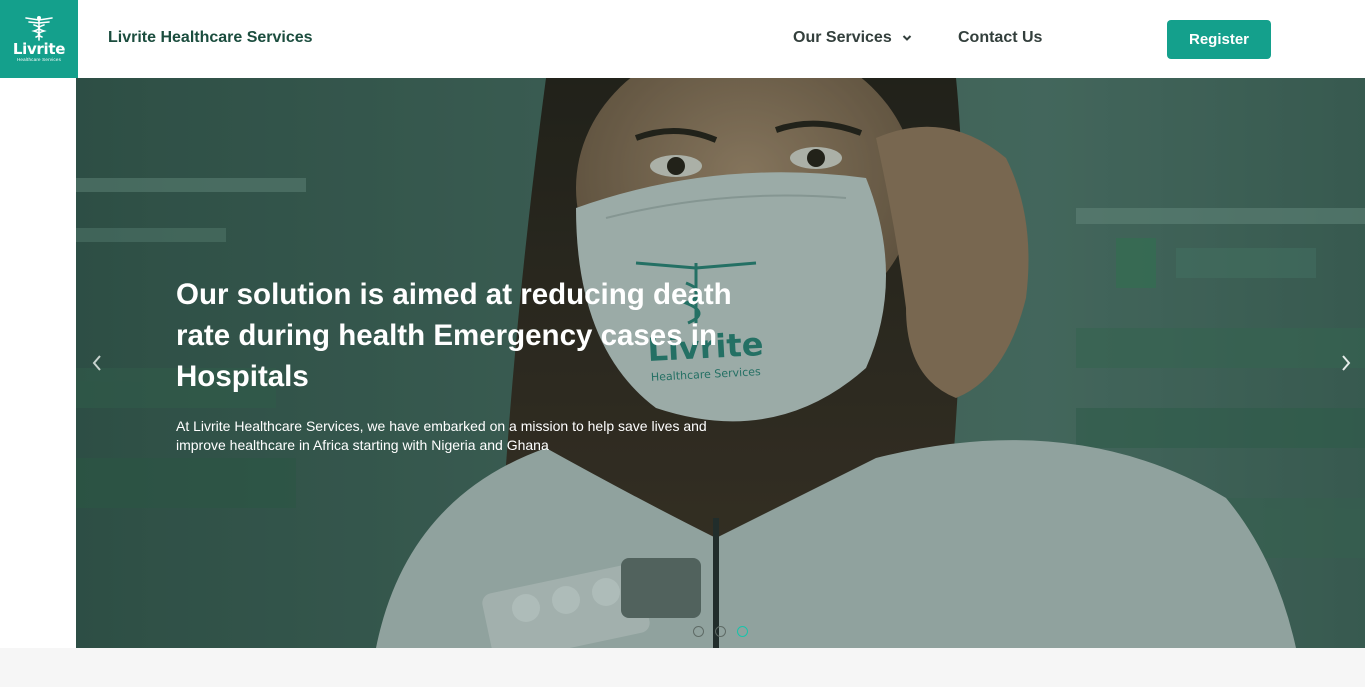 The image size is (1365, 687). I want to click on carousel-next-button, so click(1346, 363).